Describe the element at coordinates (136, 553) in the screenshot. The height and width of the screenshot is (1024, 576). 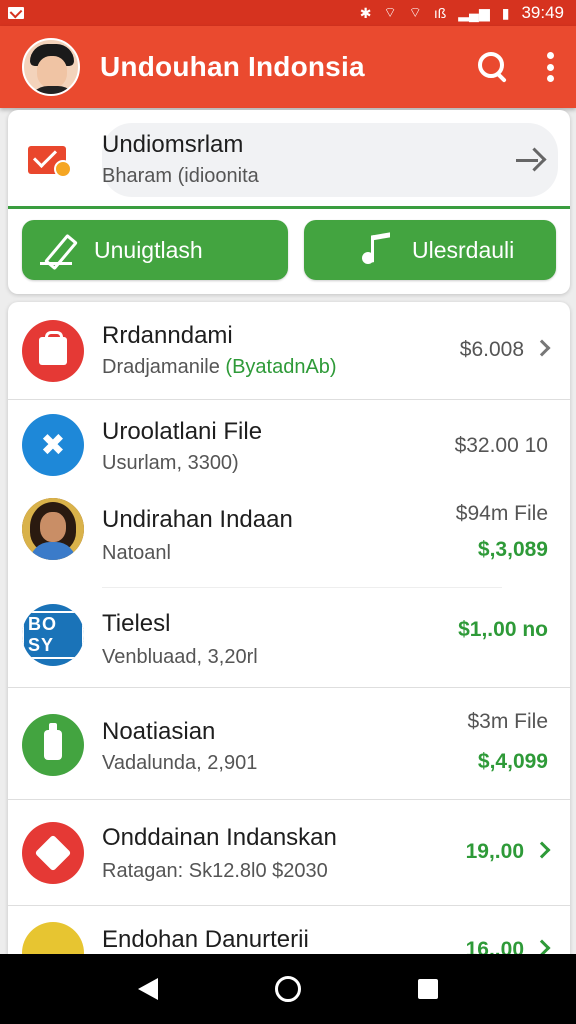
I see `list-item-subtitle: Natoanl` at that location.